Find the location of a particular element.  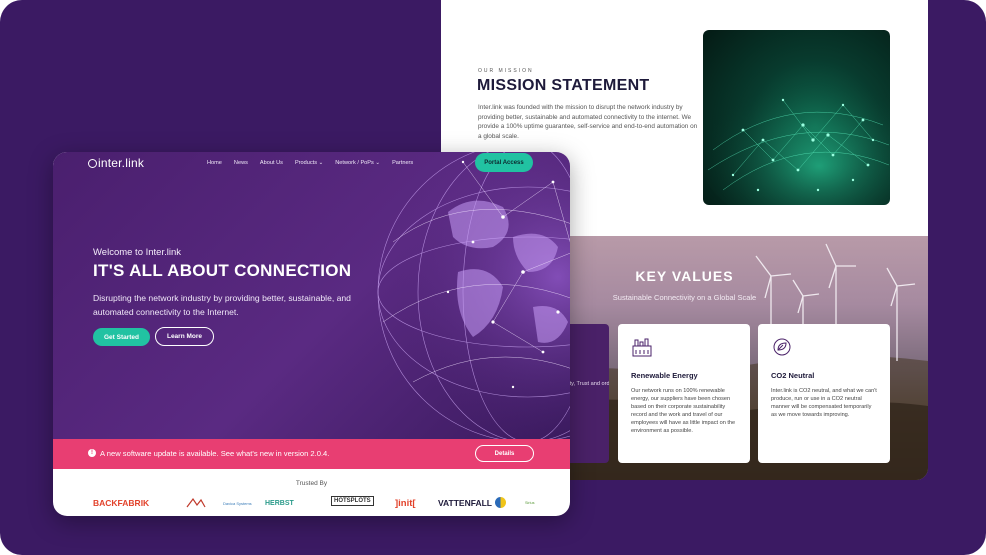

brand-logo-init: ]init[ is located at coordinates (405, 503).